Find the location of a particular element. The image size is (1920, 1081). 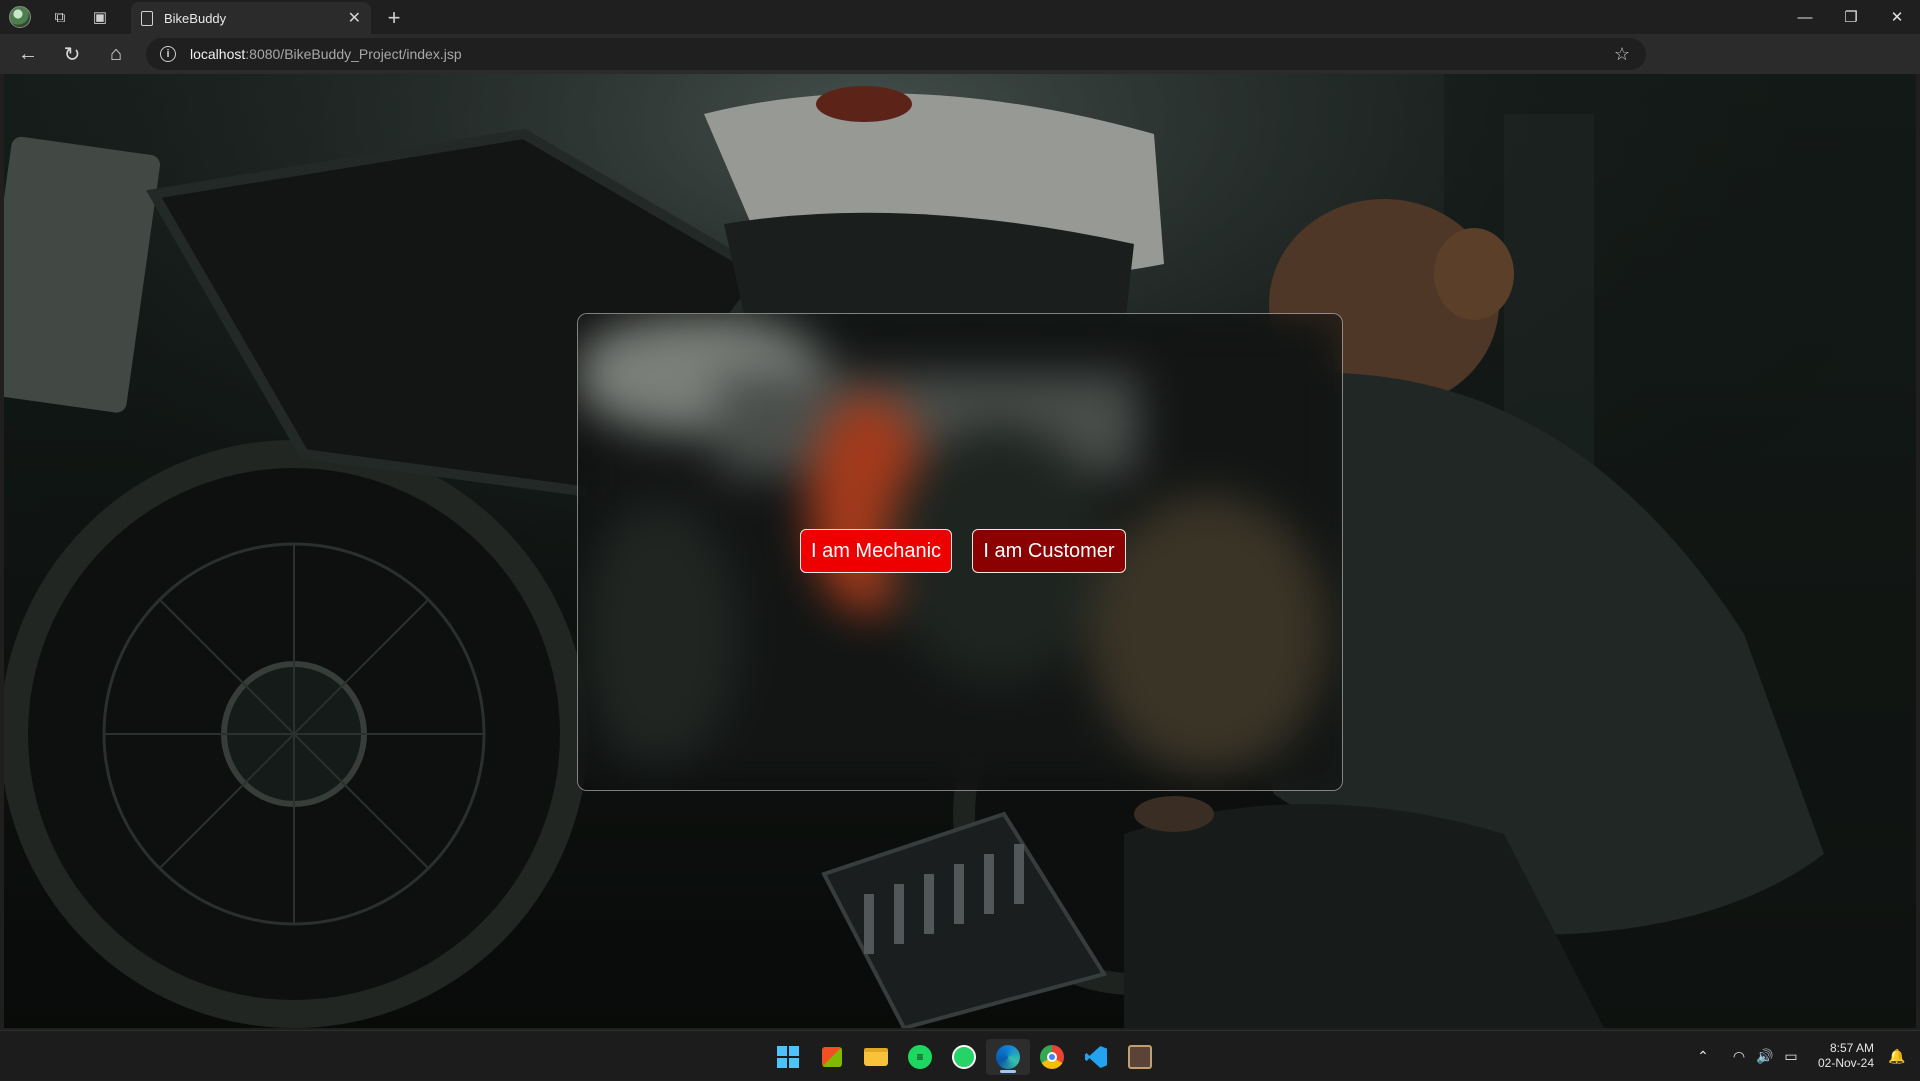

taskbar-game is located at coordinates (1140, 1057).